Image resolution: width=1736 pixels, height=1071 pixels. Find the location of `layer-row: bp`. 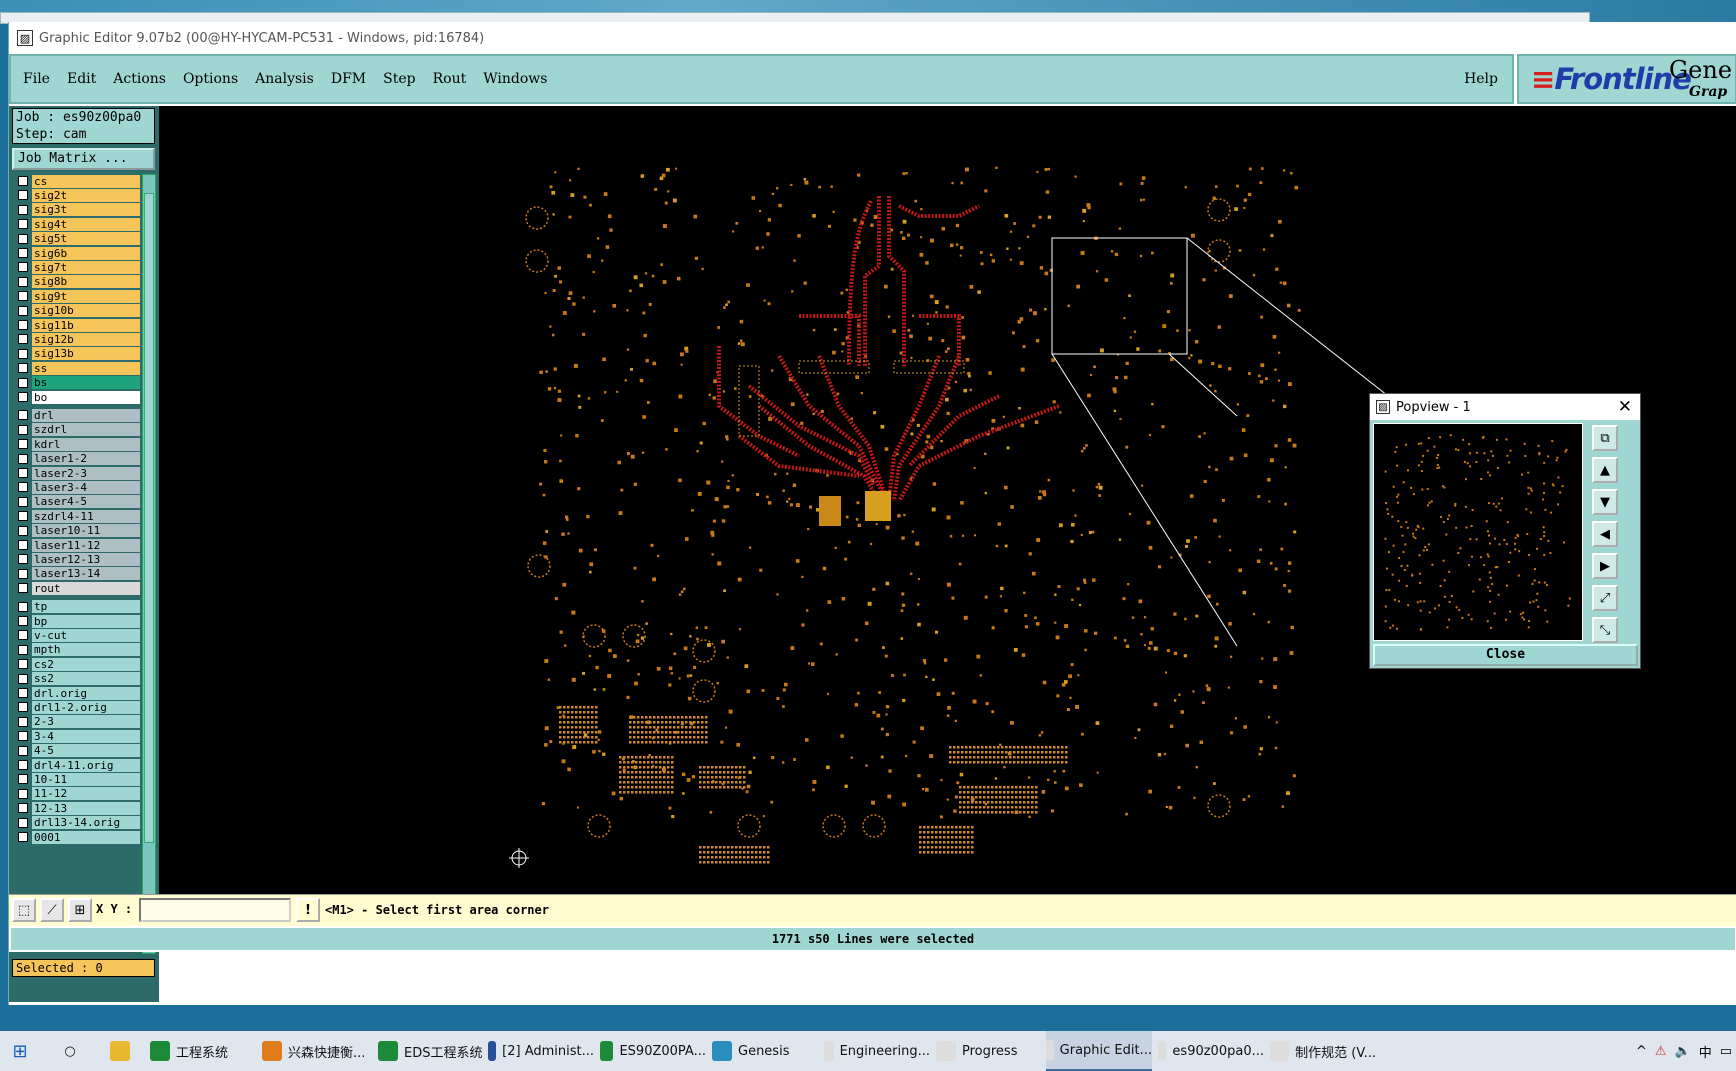

layer-row: bp is located at coordinates (76, 621).